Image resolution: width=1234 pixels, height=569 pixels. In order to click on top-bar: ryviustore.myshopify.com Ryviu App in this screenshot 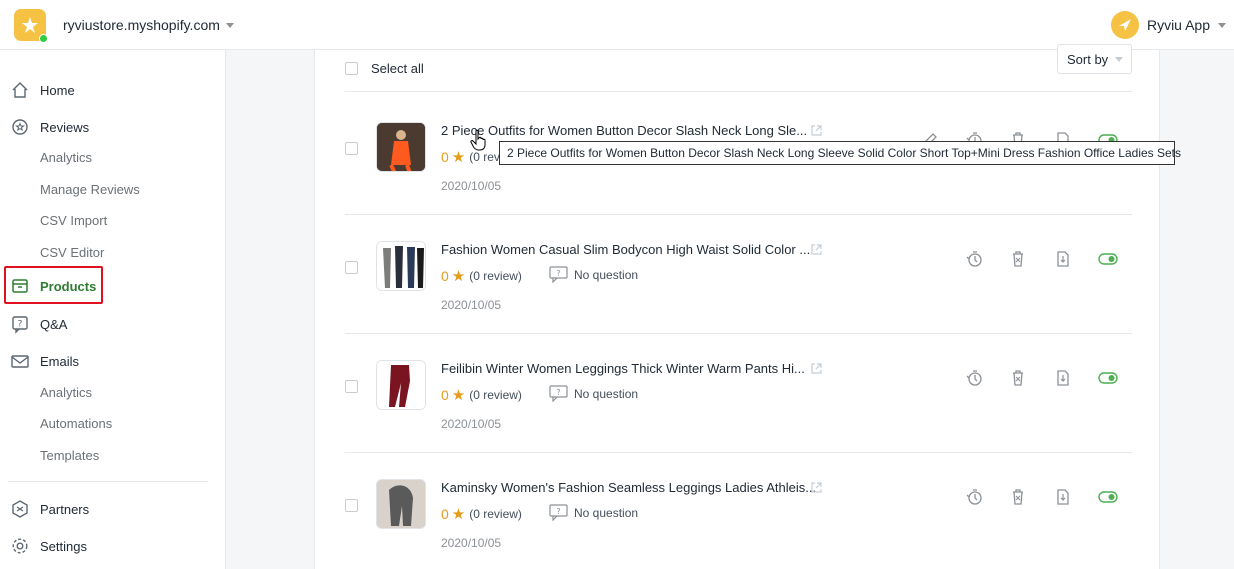, I will do `click(617, 25)`.